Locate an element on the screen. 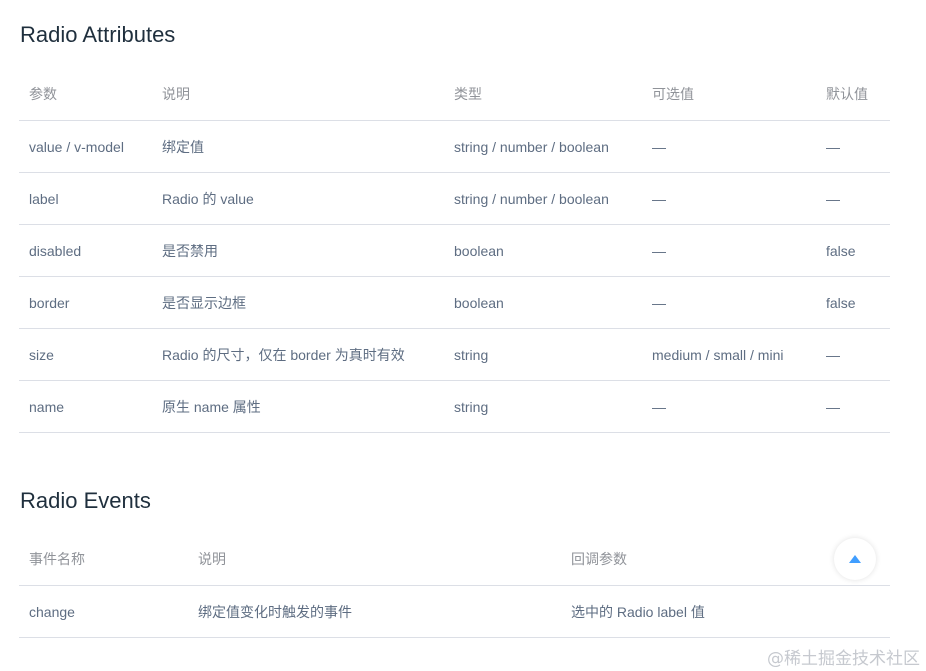 The height and width of the screenshot is (671, 926). events-header-row: 事件名称 说明 回调参数 is located at coordinates (454, 559).